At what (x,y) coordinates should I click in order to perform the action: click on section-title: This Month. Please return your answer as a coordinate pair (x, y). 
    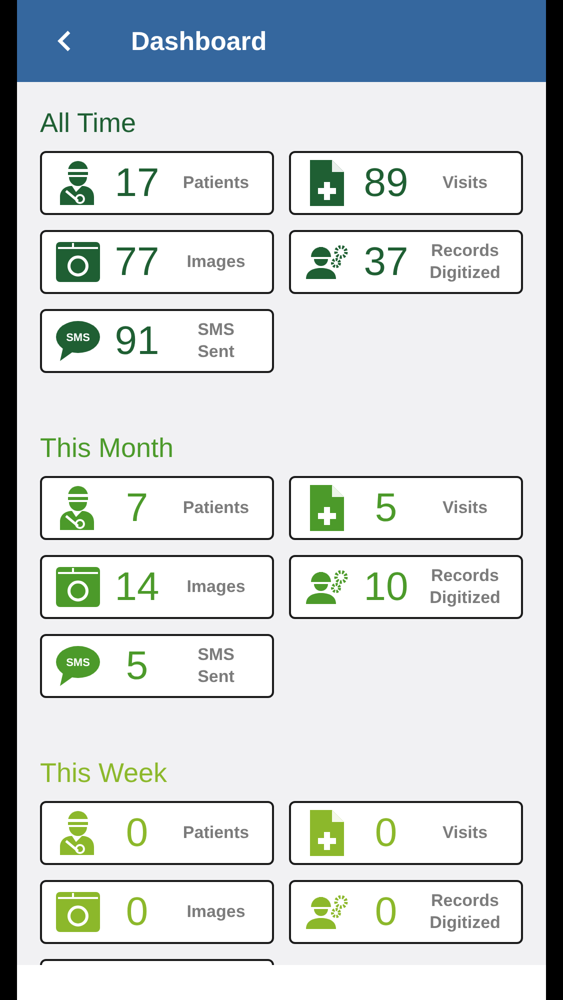
    Looking at the image, I should click on (107, 448).